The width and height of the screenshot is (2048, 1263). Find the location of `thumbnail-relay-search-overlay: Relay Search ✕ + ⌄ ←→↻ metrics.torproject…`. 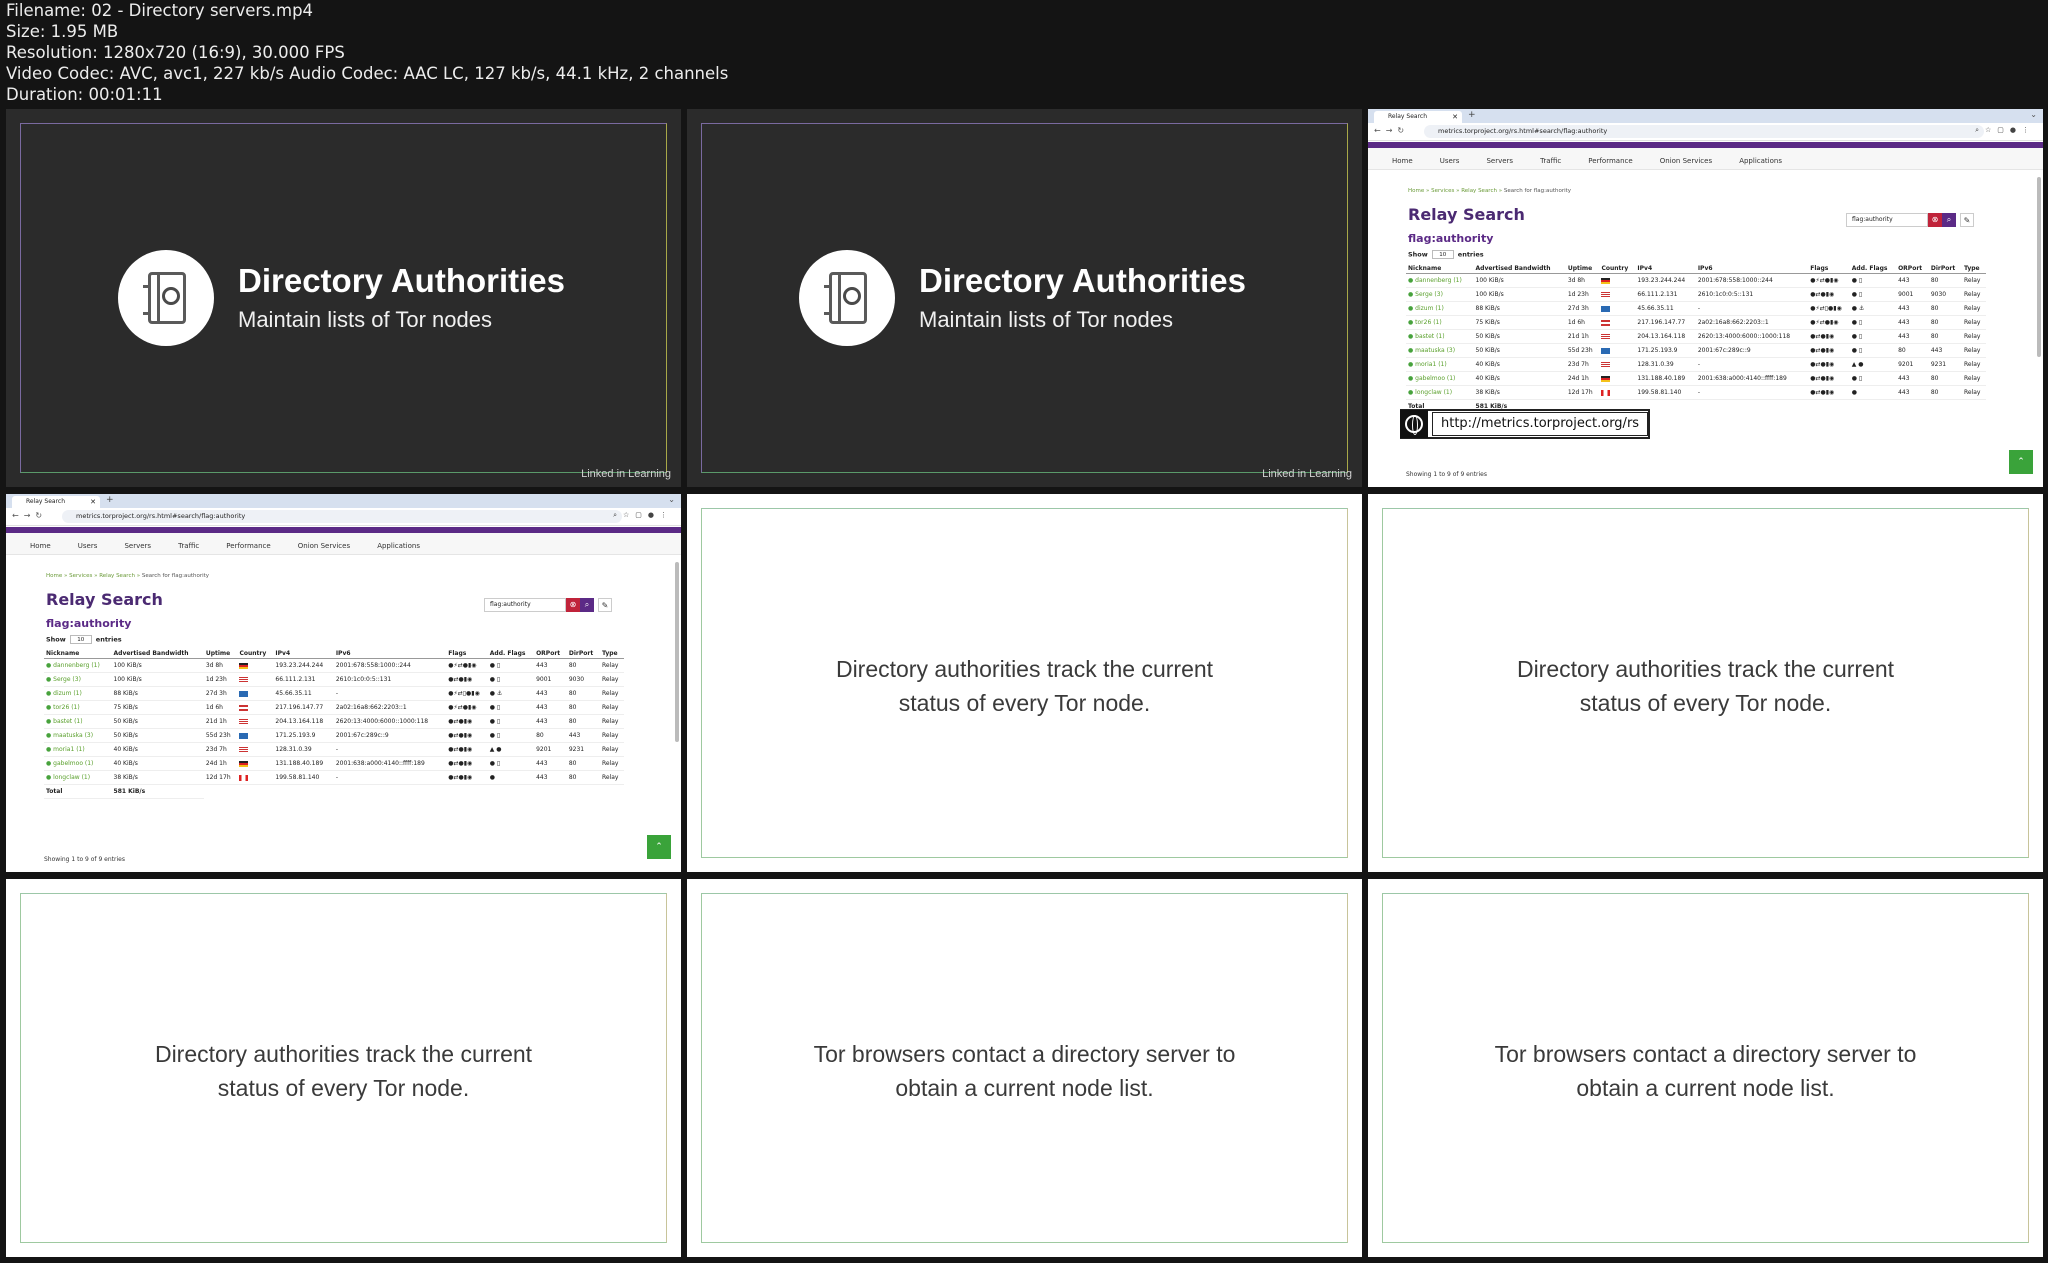

thumbnail-relay-search-overlay: Relay Search ✕ + ⌄ ←→↻ metrics.torproject… is located at coordinates (1705, 298).